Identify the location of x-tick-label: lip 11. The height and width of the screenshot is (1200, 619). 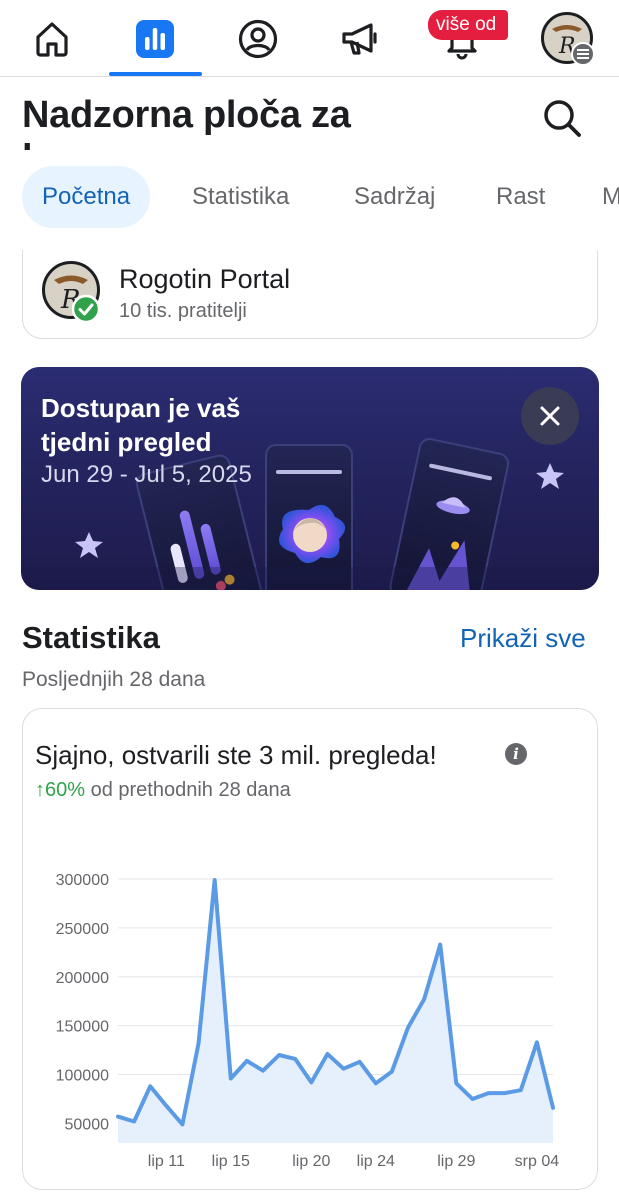
(166, 1161).